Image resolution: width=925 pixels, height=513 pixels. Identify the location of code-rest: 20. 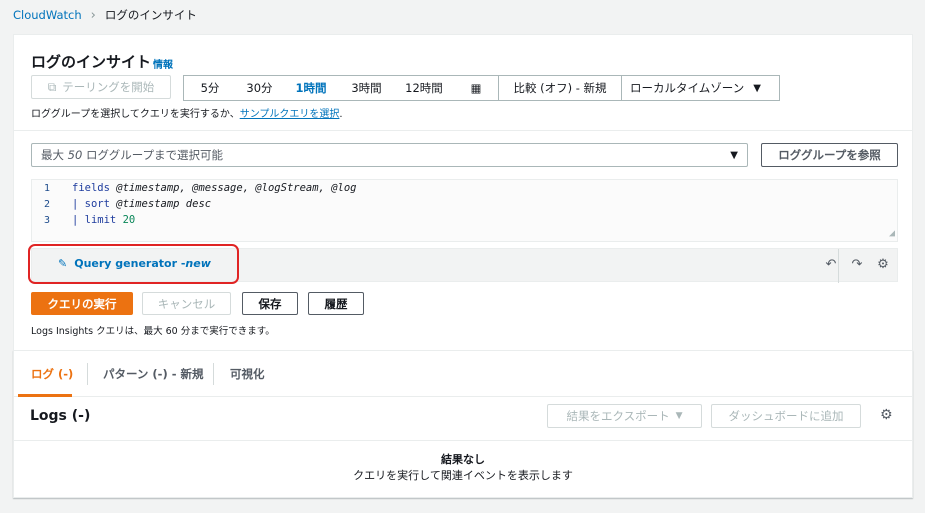
(126, 220).